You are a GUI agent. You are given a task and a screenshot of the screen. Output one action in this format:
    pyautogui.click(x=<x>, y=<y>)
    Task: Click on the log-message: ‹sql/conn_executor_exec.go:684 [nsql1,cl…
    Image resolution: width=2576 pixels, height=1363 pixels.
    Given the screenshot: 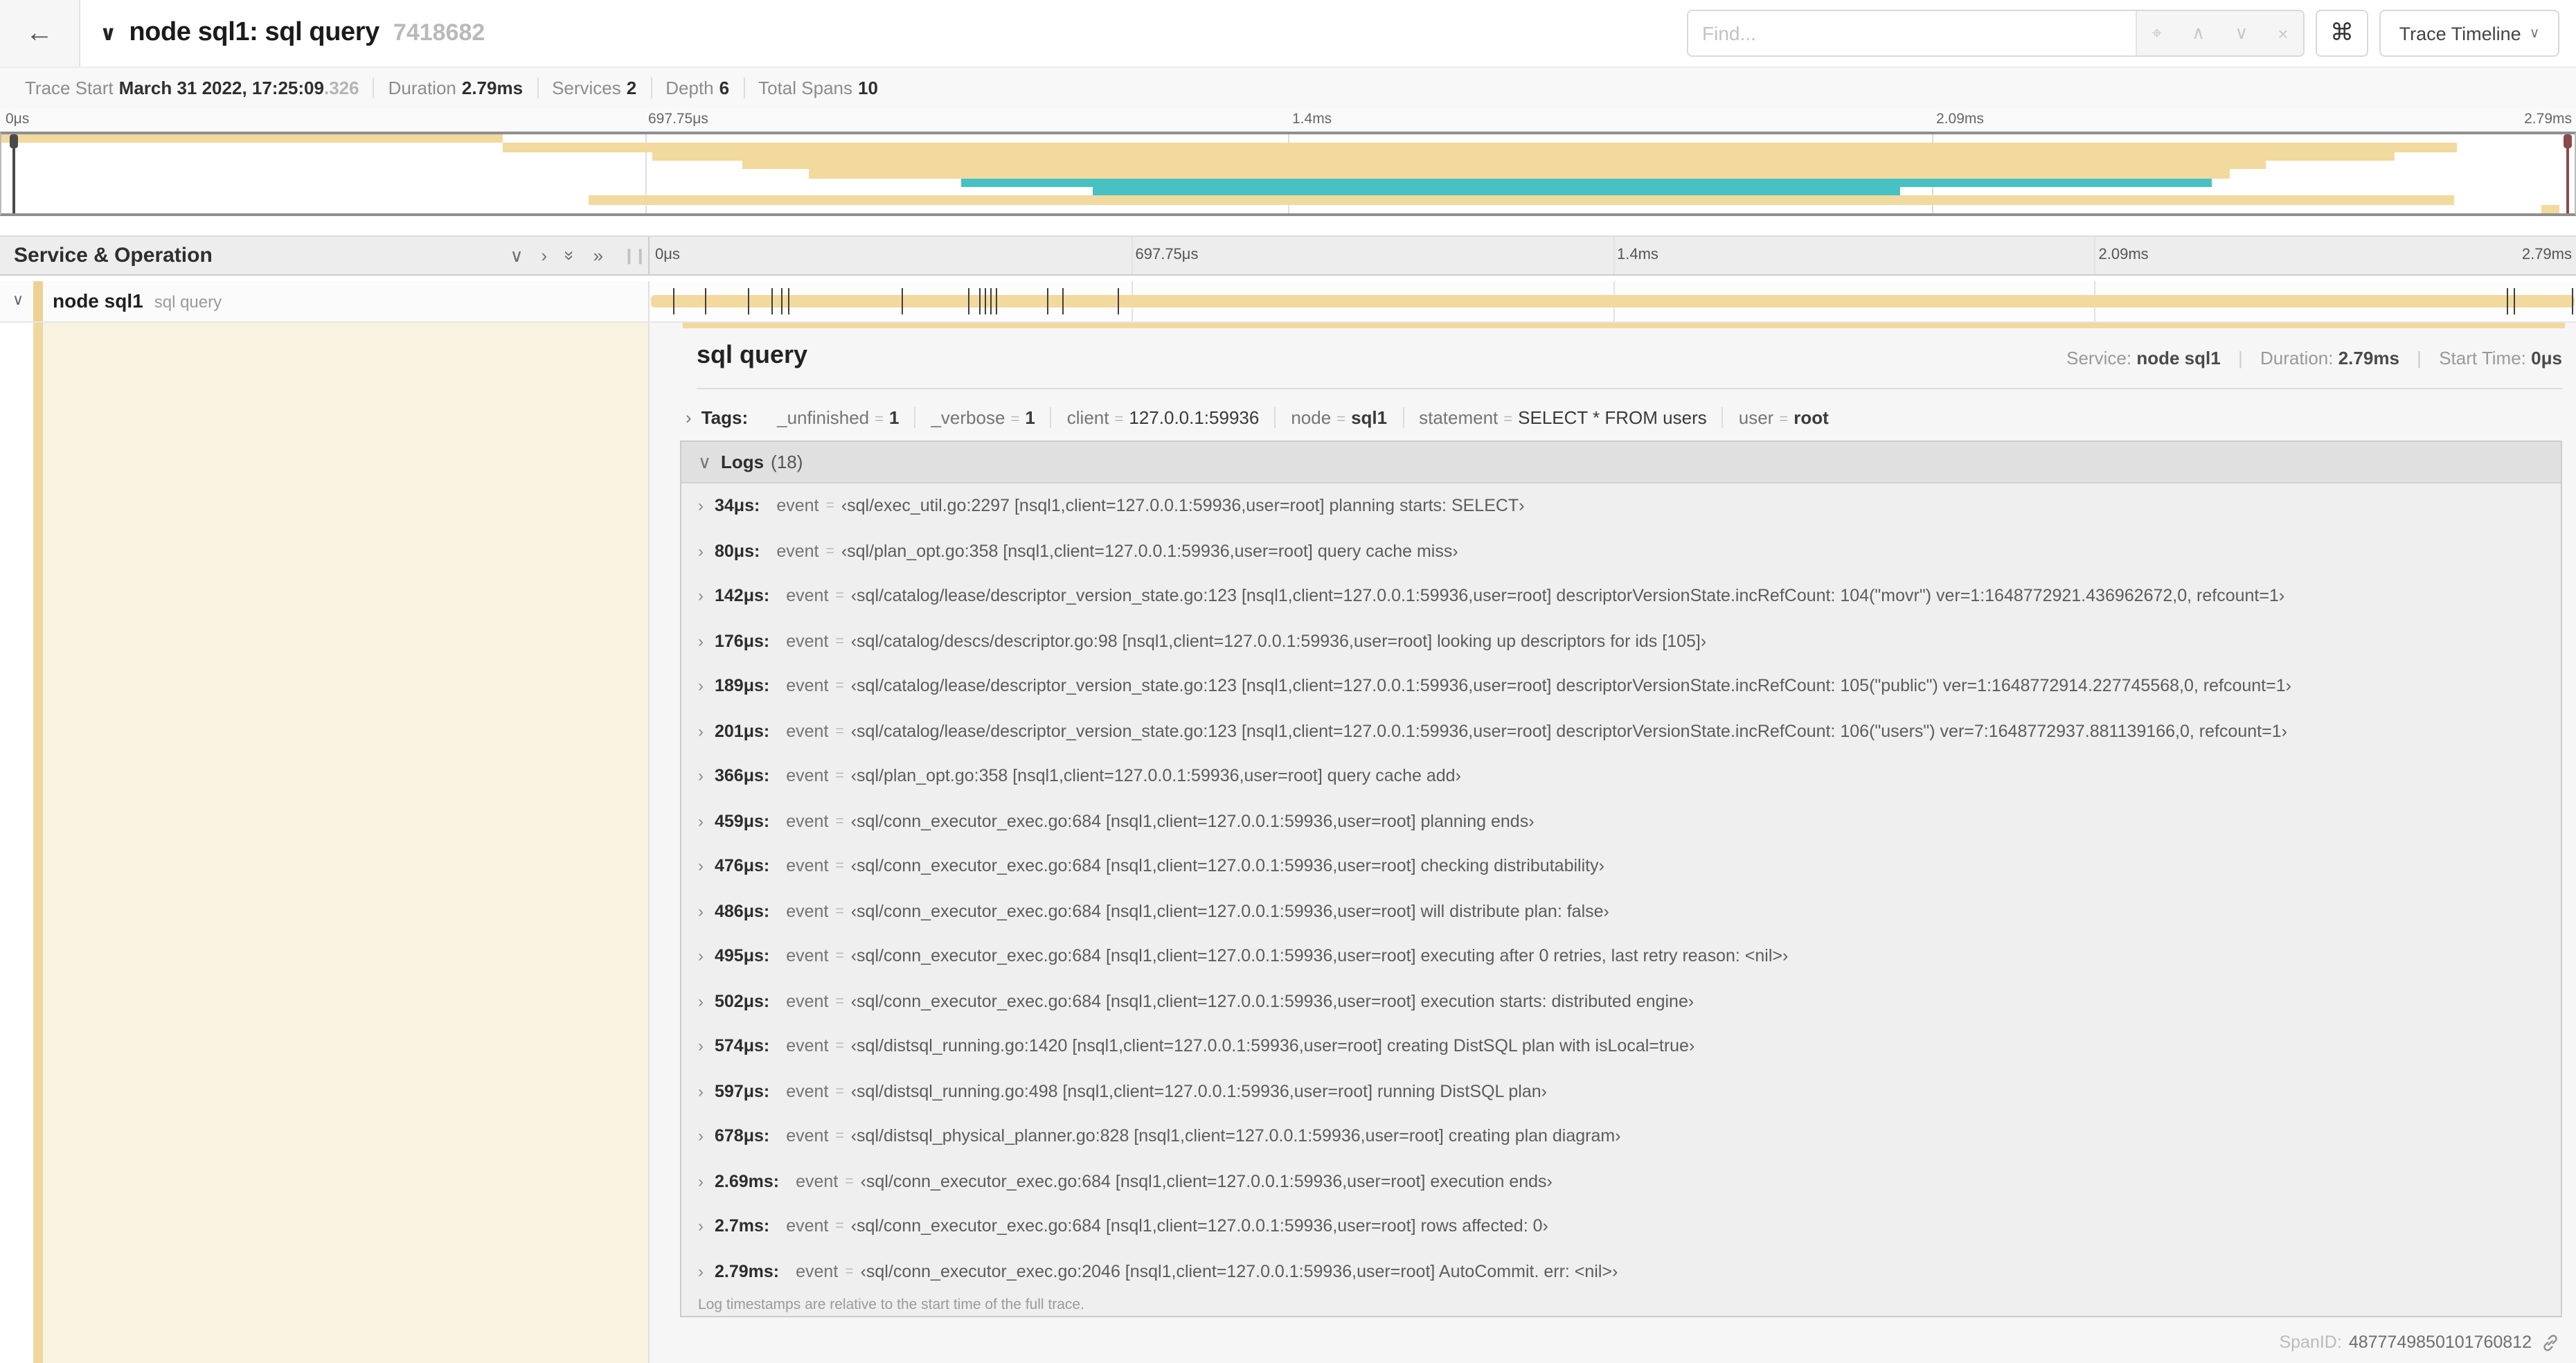 What is the action you would take?
    pyautogui.click(x=1229, y=911)
    